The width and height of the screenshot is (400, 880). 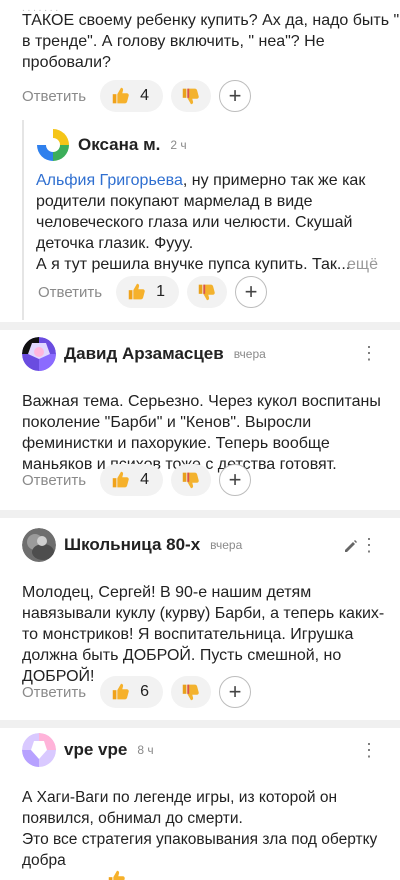 I want to click on comment-header: Давид Арзамасцев вчера, so click(x=202, y=354).